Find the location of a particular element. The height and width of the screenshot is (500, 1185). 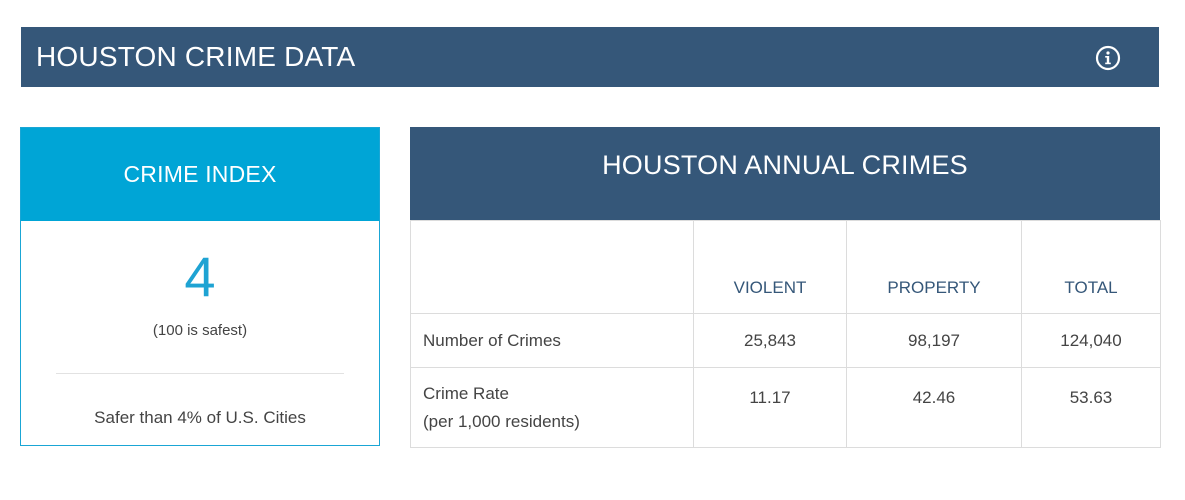

crime-index-value: 4 is located at coordinates (200, 276).